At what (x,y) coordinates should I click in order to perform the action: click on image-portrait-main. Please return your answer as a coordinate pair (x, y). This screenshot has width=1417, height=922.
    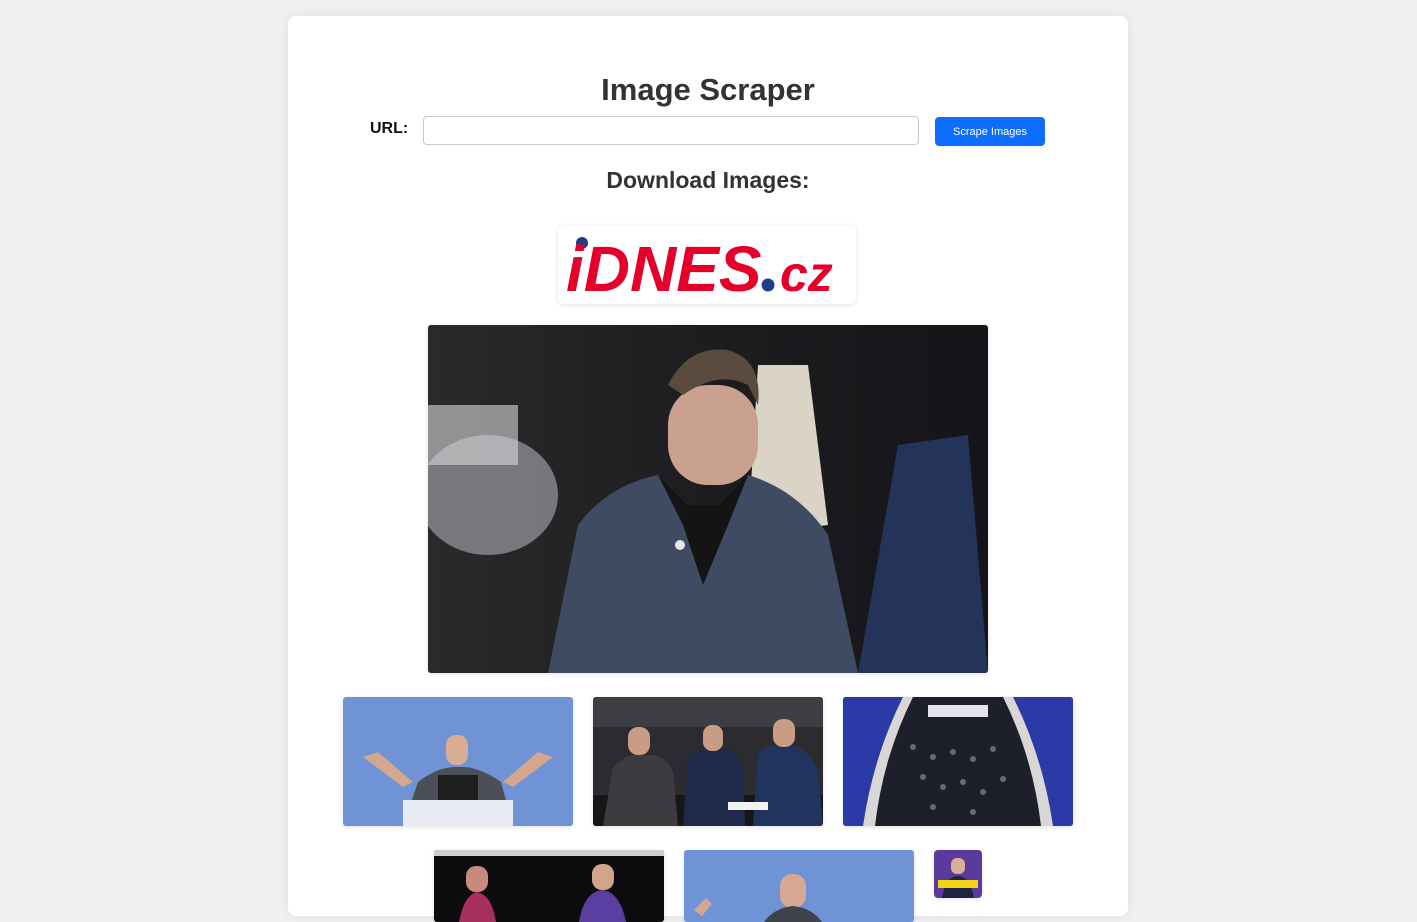
    Looking at the image, I should click on (708, 499).